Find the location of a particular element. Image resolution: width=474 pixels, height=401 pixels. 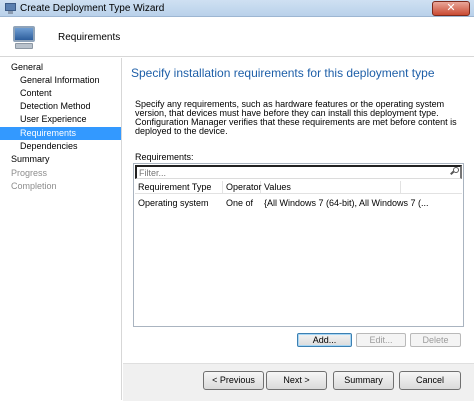

nav-item-detection-method: Detection Method is located at coordinates (60, 106).